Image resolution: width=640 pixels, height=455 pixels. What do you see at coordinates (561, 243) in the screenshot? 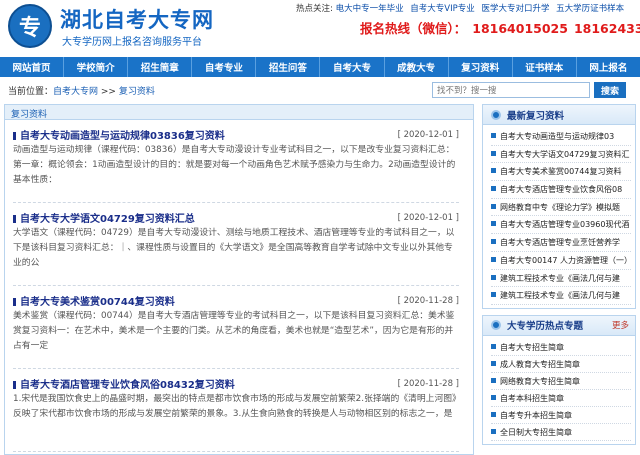
I see `list-item: 自考大专酒店管理专业烹饪营养学` at bounding box center [561, 243].